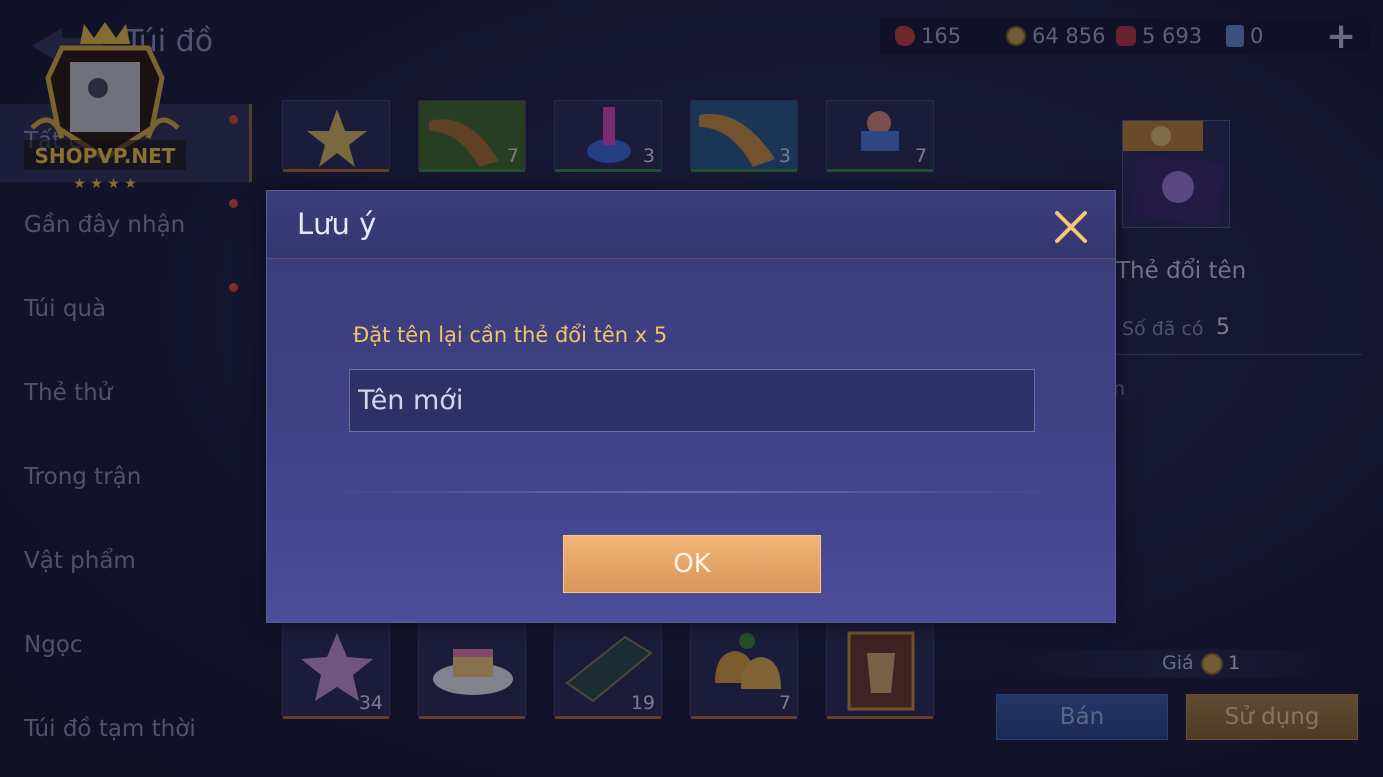 The height and width of the screenshot is (777, 1383). Describe the element at coordinates (692, 564) in the screenshot. I see `ok-button: OK` at that location.